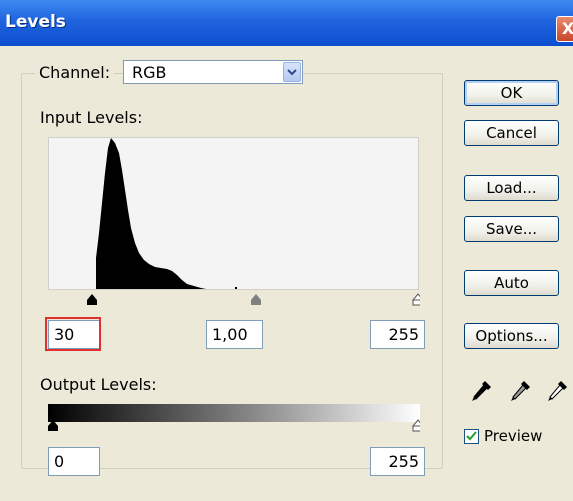 Image resolution: width=573 pixels, height=501 pixels. Describe the element at coordinates (74, 461) in the screenshot. I see `output-black-field: 0` at that location.